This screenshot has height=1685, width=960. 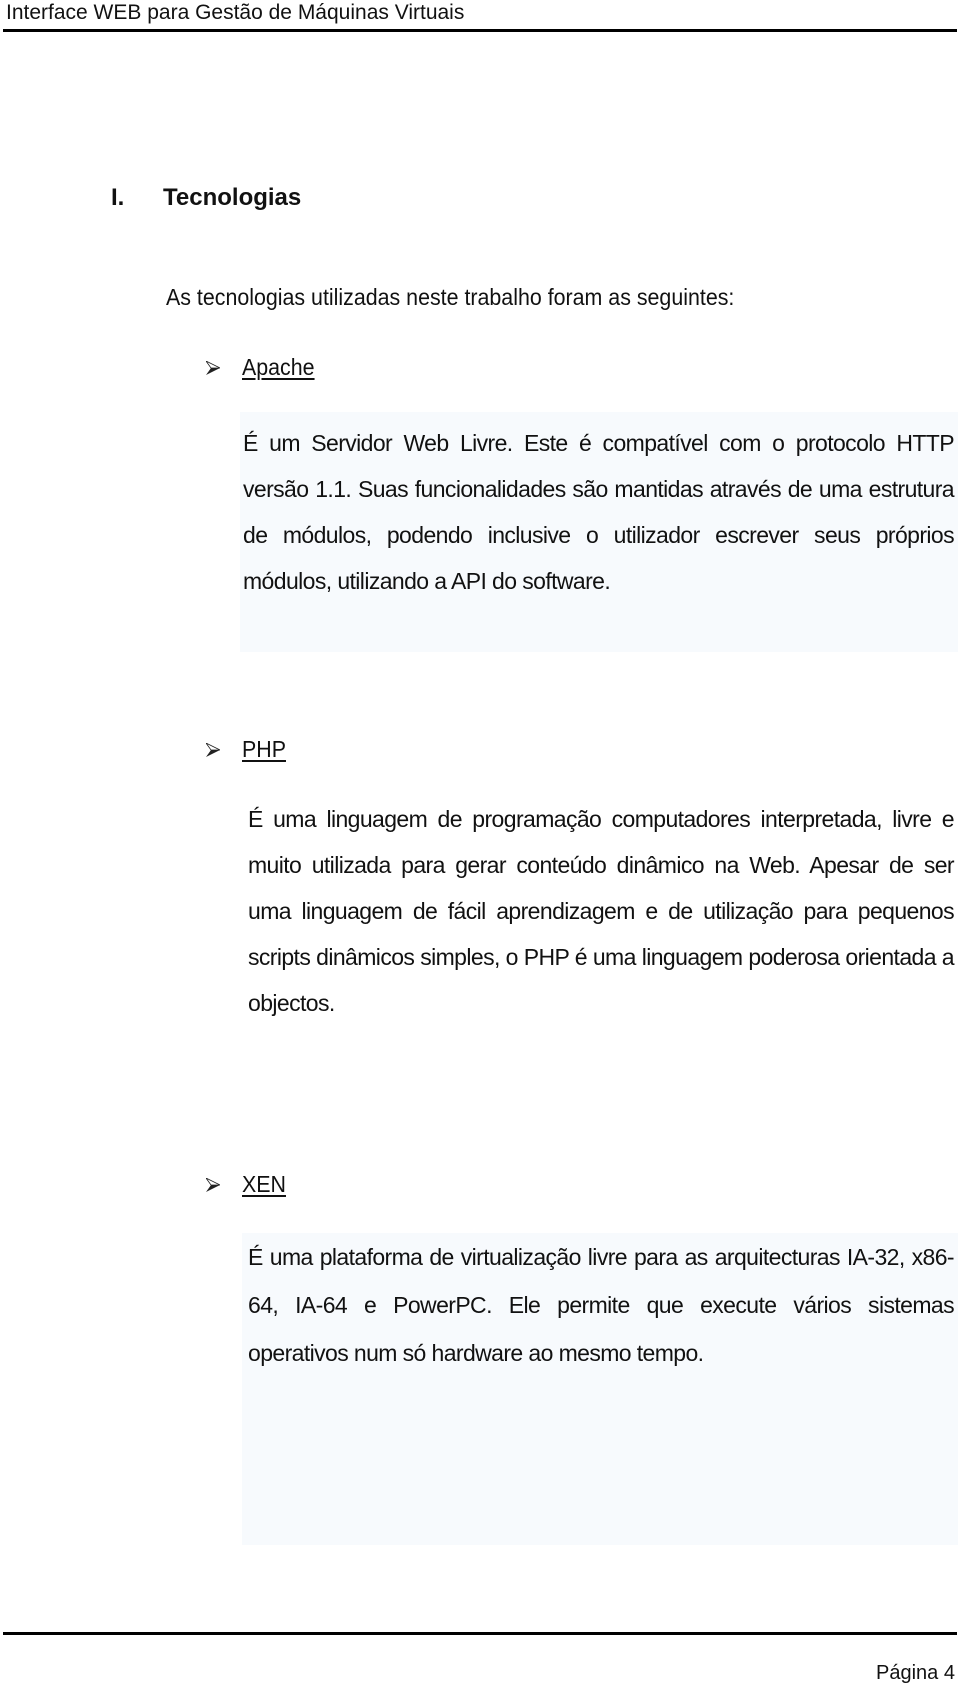 What do you see at coordinates (264, 1184) in the screenshot?
I see `tech-name-xen: XEN` at bounding box center [264, 1184].